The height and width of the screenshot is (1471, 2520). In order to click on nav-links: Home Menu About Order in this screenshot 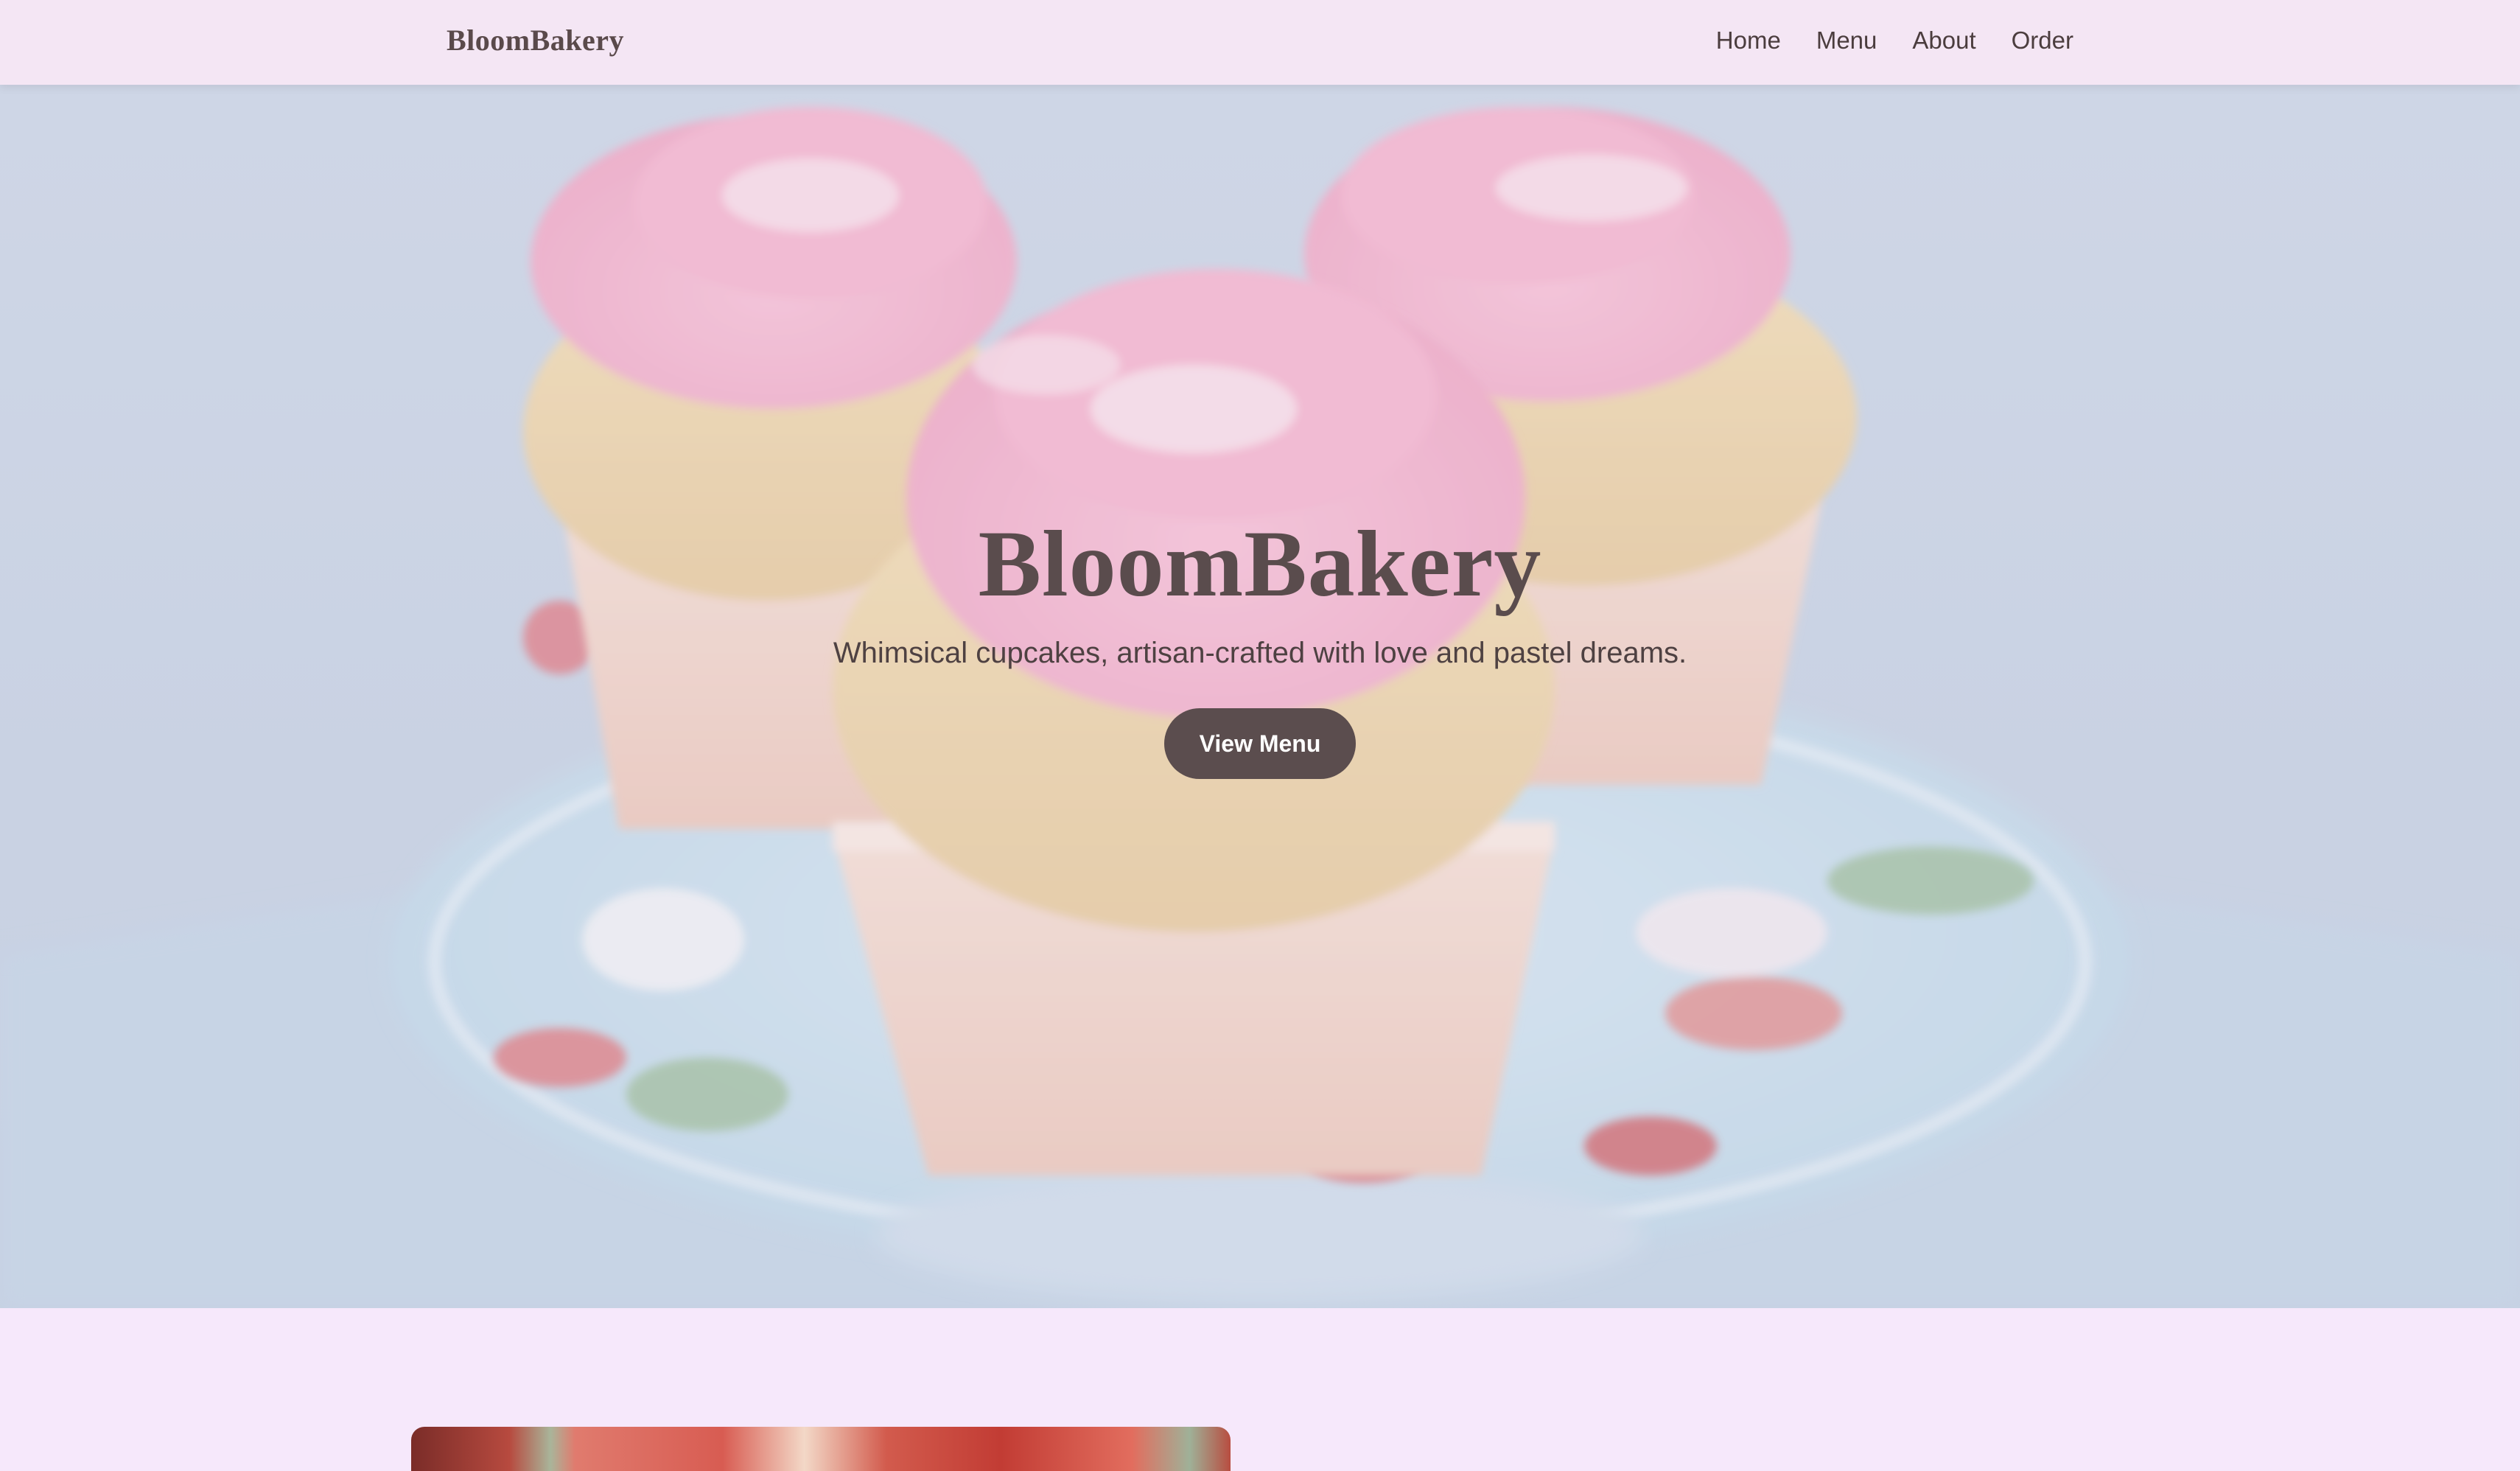, I will do `click(1894, 41)`.